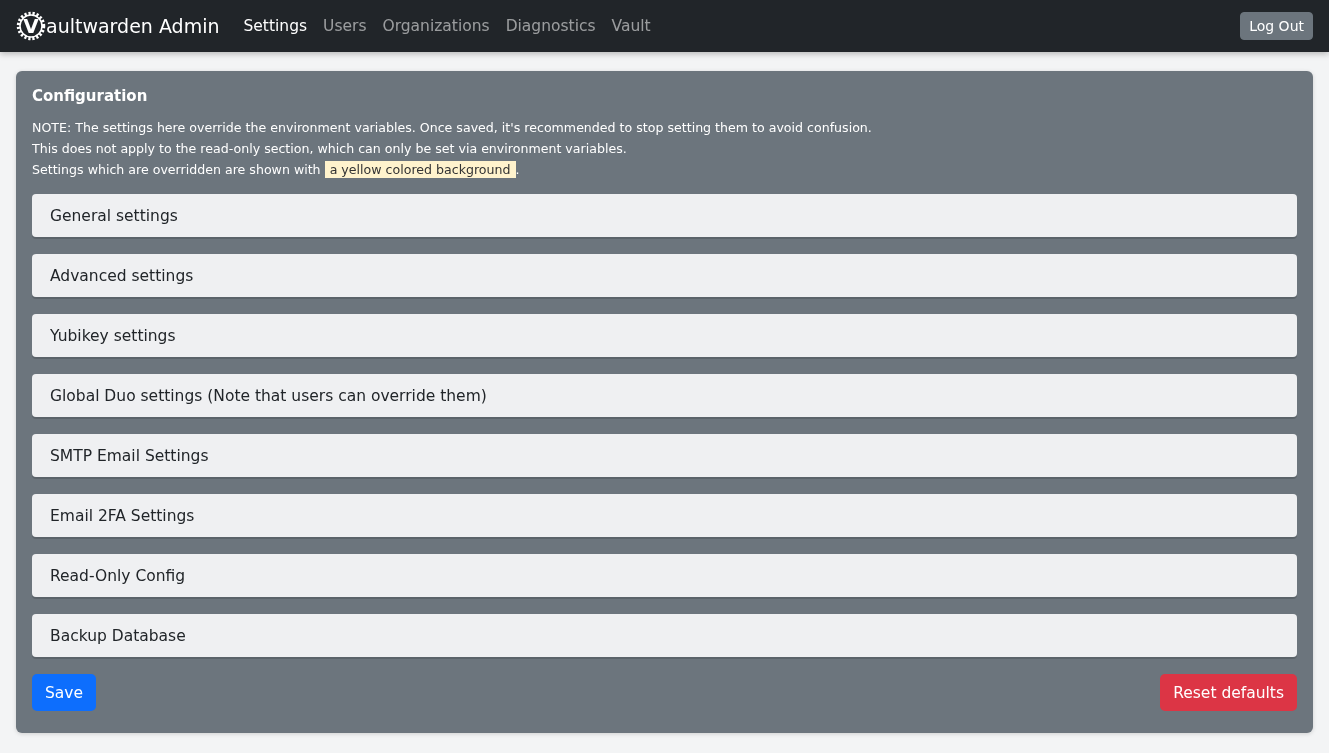 Image resolution: width=1329 pixels, height=753 pixels. Describe the element at coordinates (631, 26) in the screenshot. I see `nav-link: Vault` at that location.